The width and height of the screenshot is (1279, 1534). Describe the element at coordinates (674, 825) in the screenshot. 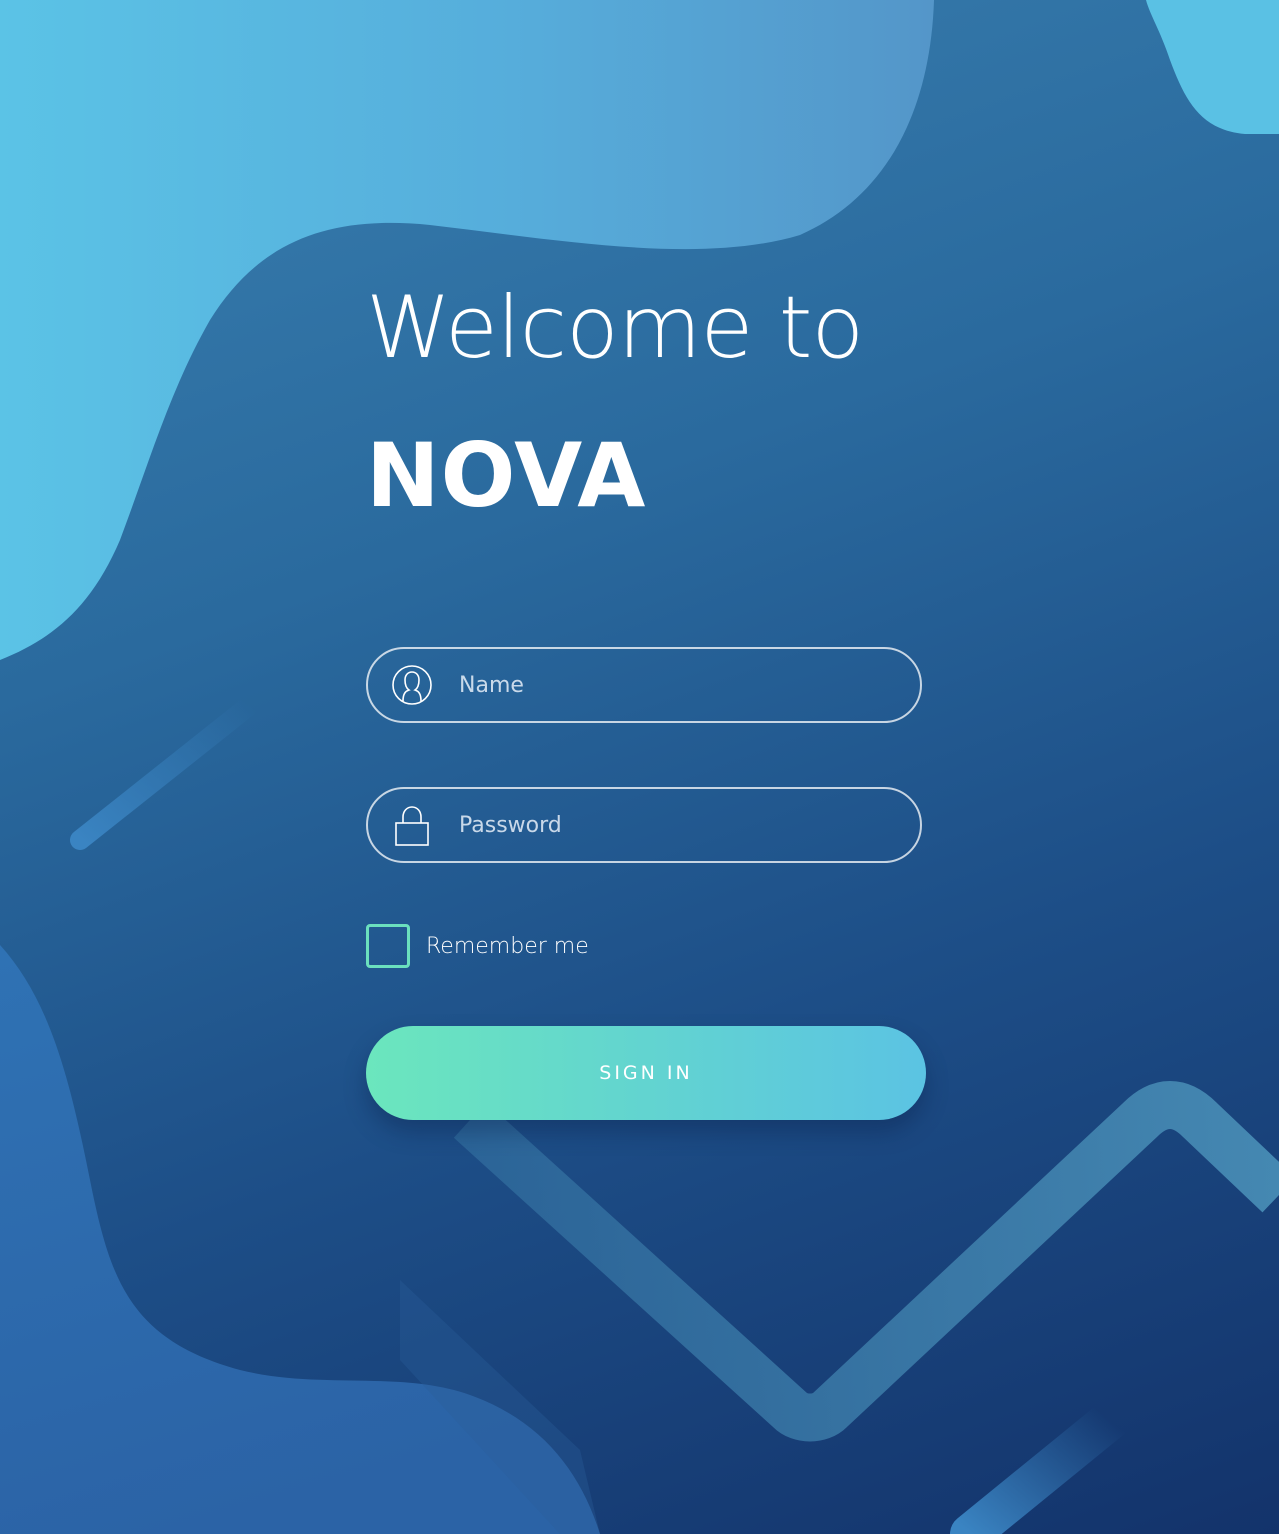

I see `password-input` at that location.